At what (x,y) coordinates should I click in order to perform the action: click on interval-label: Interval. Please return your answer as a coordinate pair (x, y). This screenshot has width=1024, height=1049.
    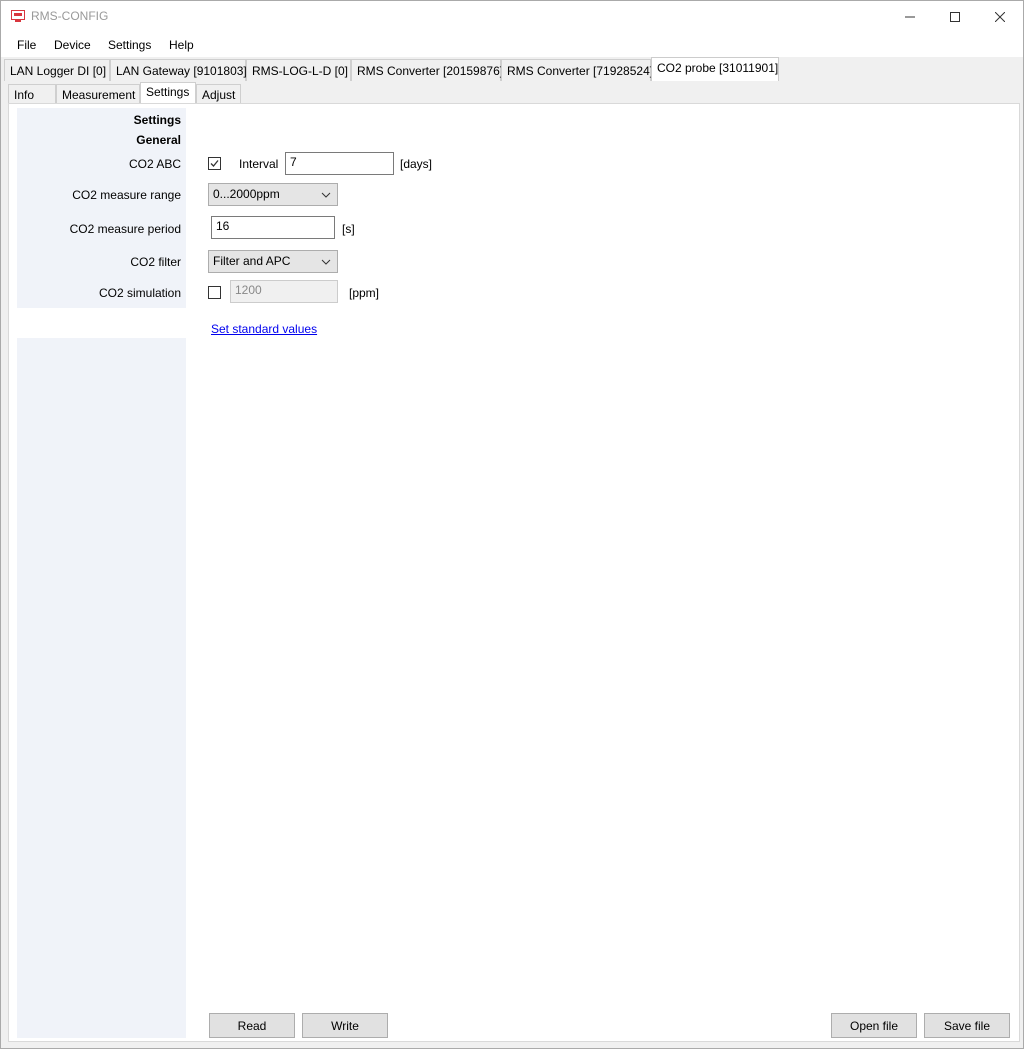
    Looking at the image, I should click on (259, 164).